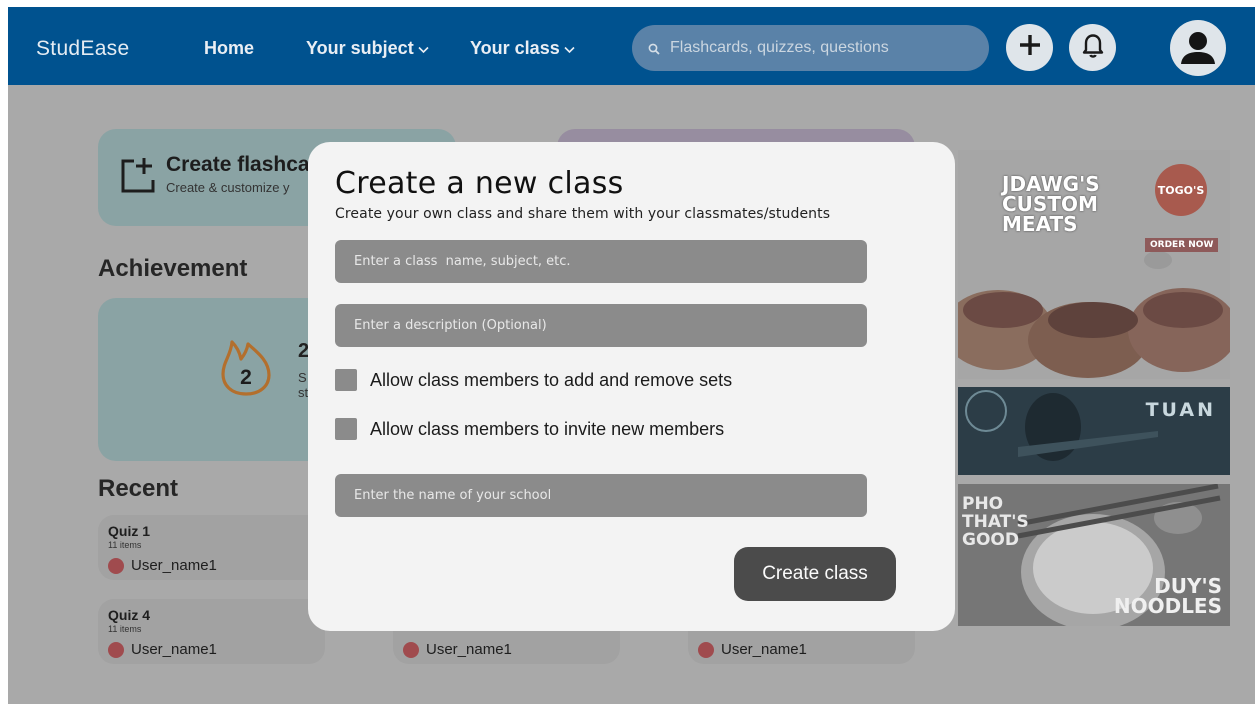 This screenshot has height=704, width=1255. I want to click on create-flashcard-subtitle: Create & customize y, so click(228, 187).